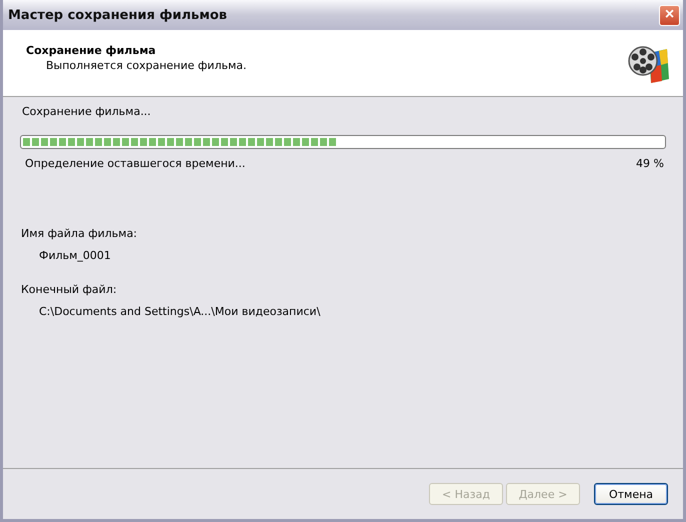  What do you see at coordinates (650, 163) in the screenshot?
I see `progress-percent: 49 %` at bounding box center [650, 163].